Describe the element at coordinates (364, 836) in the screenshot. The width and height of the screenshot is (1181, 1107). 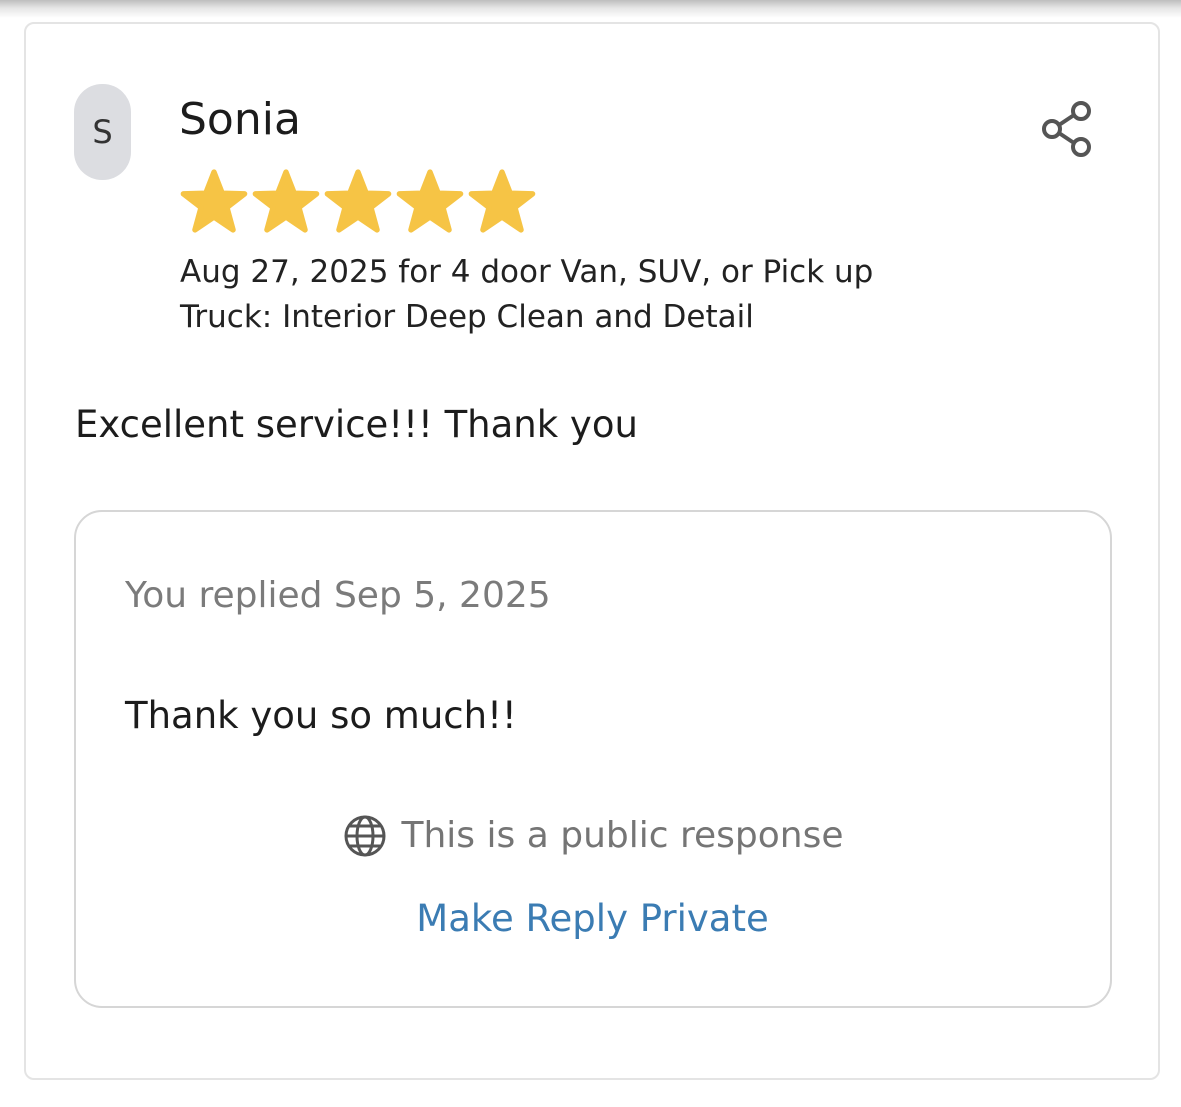
I see `globe-icon` at that location.